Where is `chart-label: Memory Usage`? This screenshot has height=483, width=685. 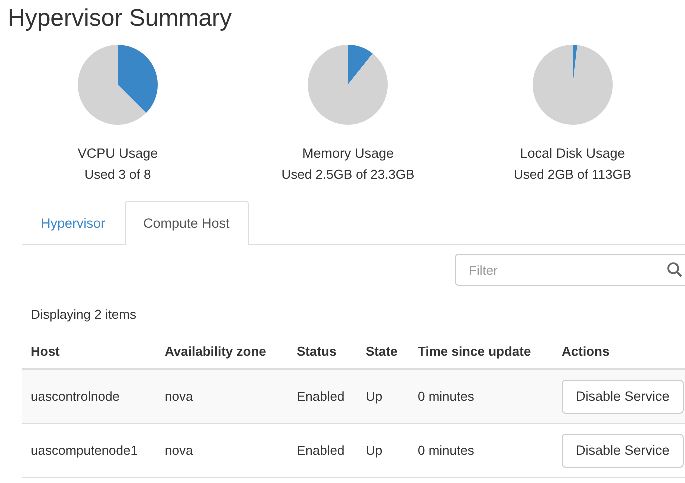 chart-label: Memory Usage is located at coordinates (348, 153).